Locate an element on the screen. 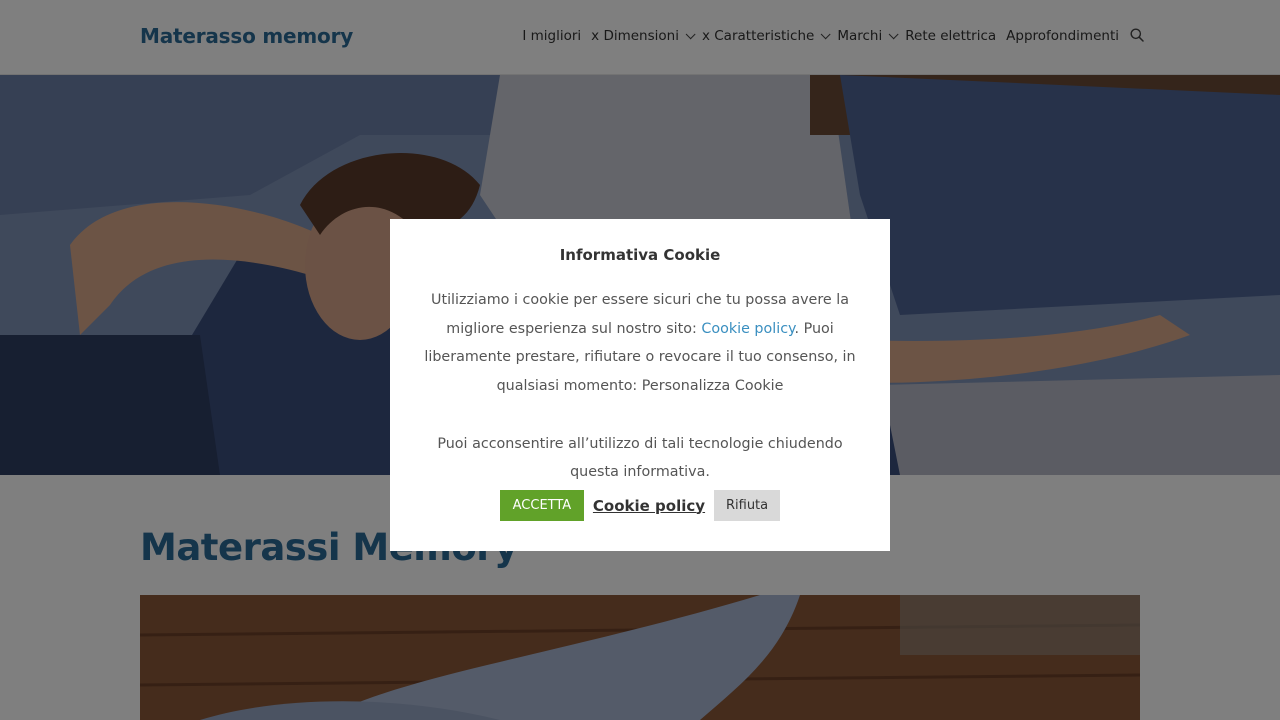  cookie-buttons: ACCETTA Cookie policy Rifiuta is located at coordinates (640, 505).